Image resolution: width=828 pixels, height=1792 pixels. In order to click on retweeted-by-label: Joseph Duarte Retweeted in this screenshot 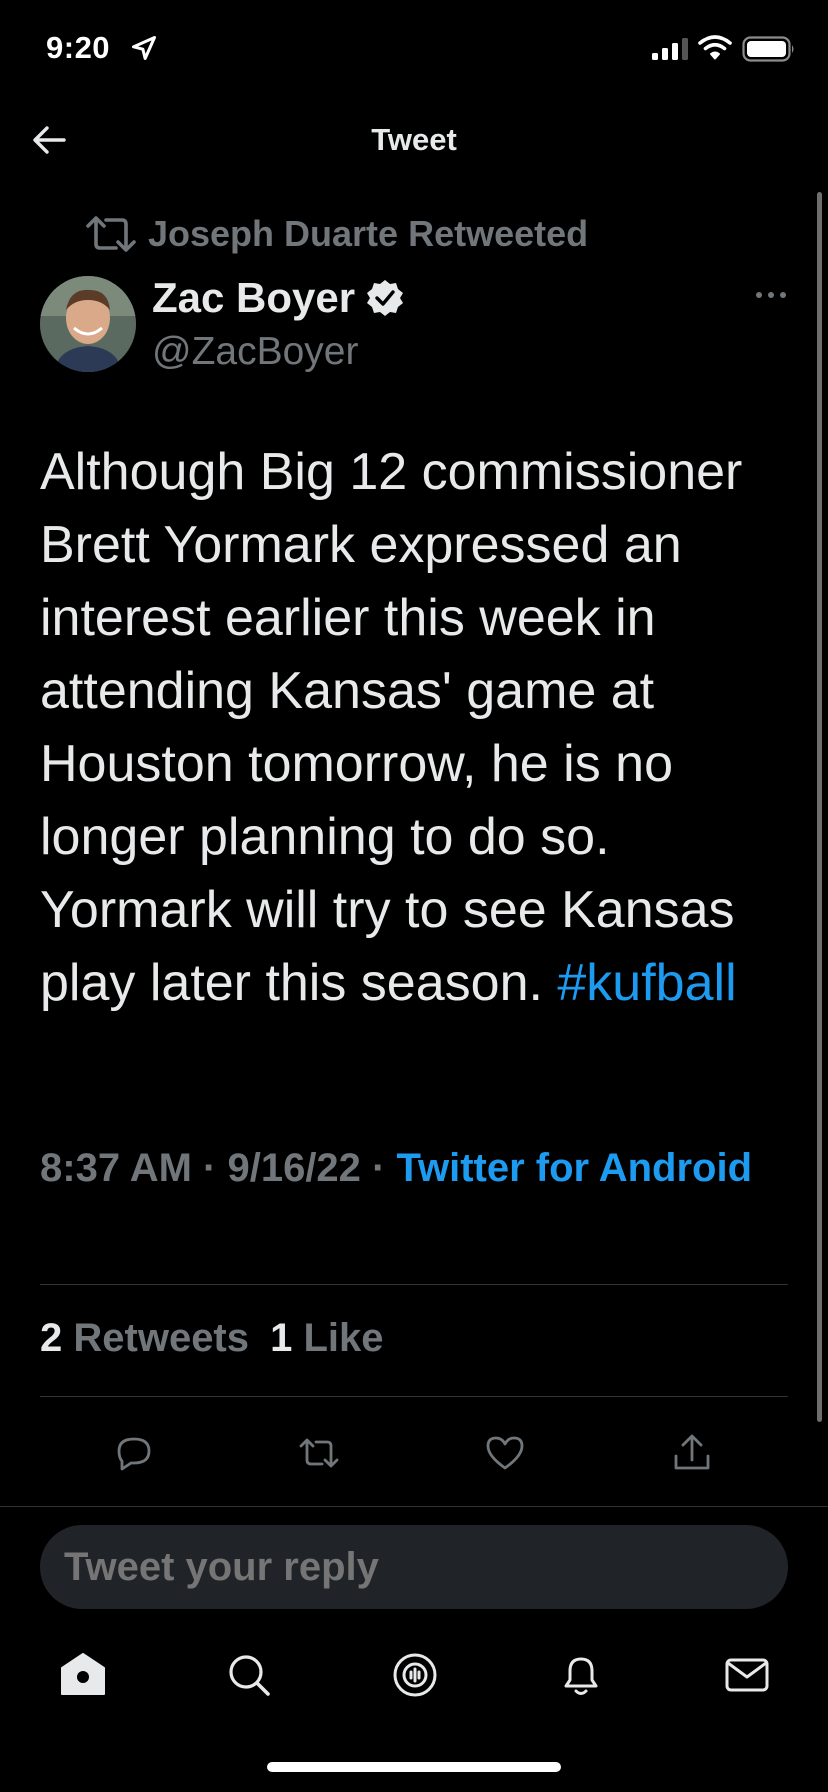, I will do `click(368, 233)`.